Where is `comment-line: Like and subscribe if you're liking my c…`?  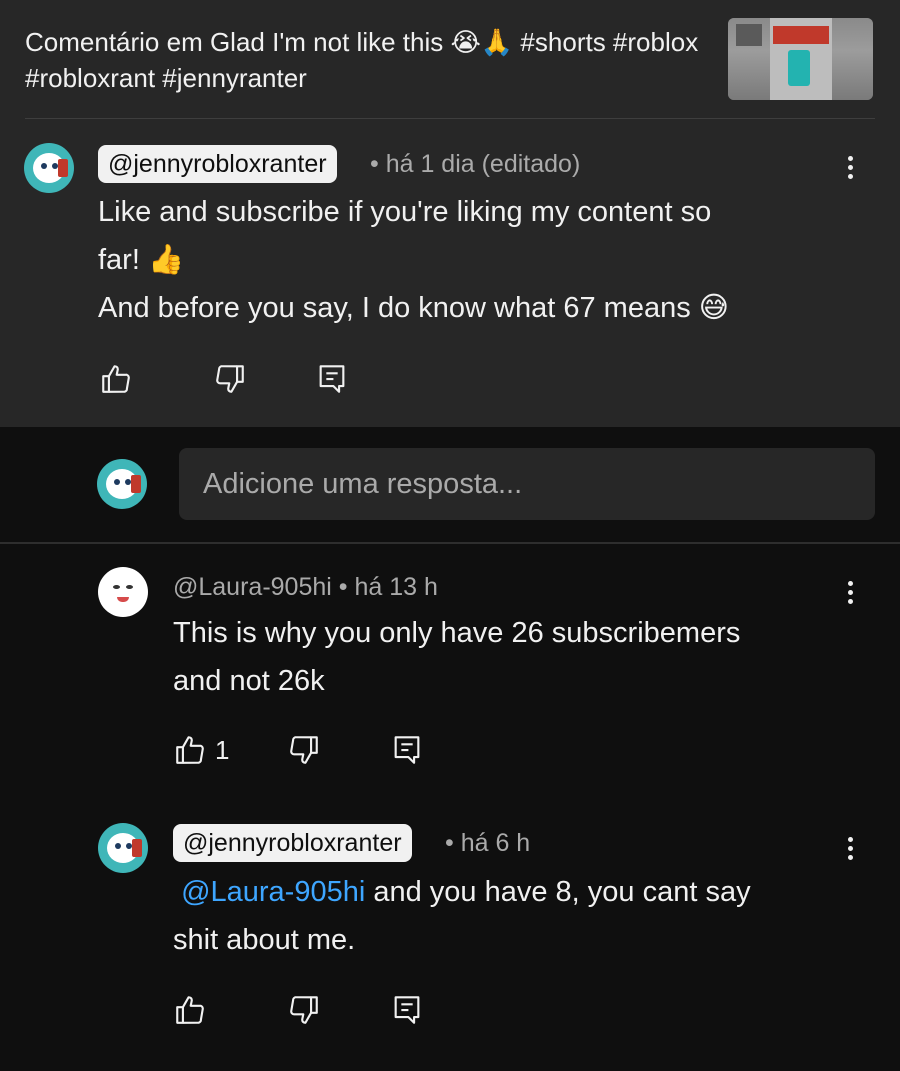
comment-line: Like and subscribe if you're liking my c… is located at coordinates (405, 212).